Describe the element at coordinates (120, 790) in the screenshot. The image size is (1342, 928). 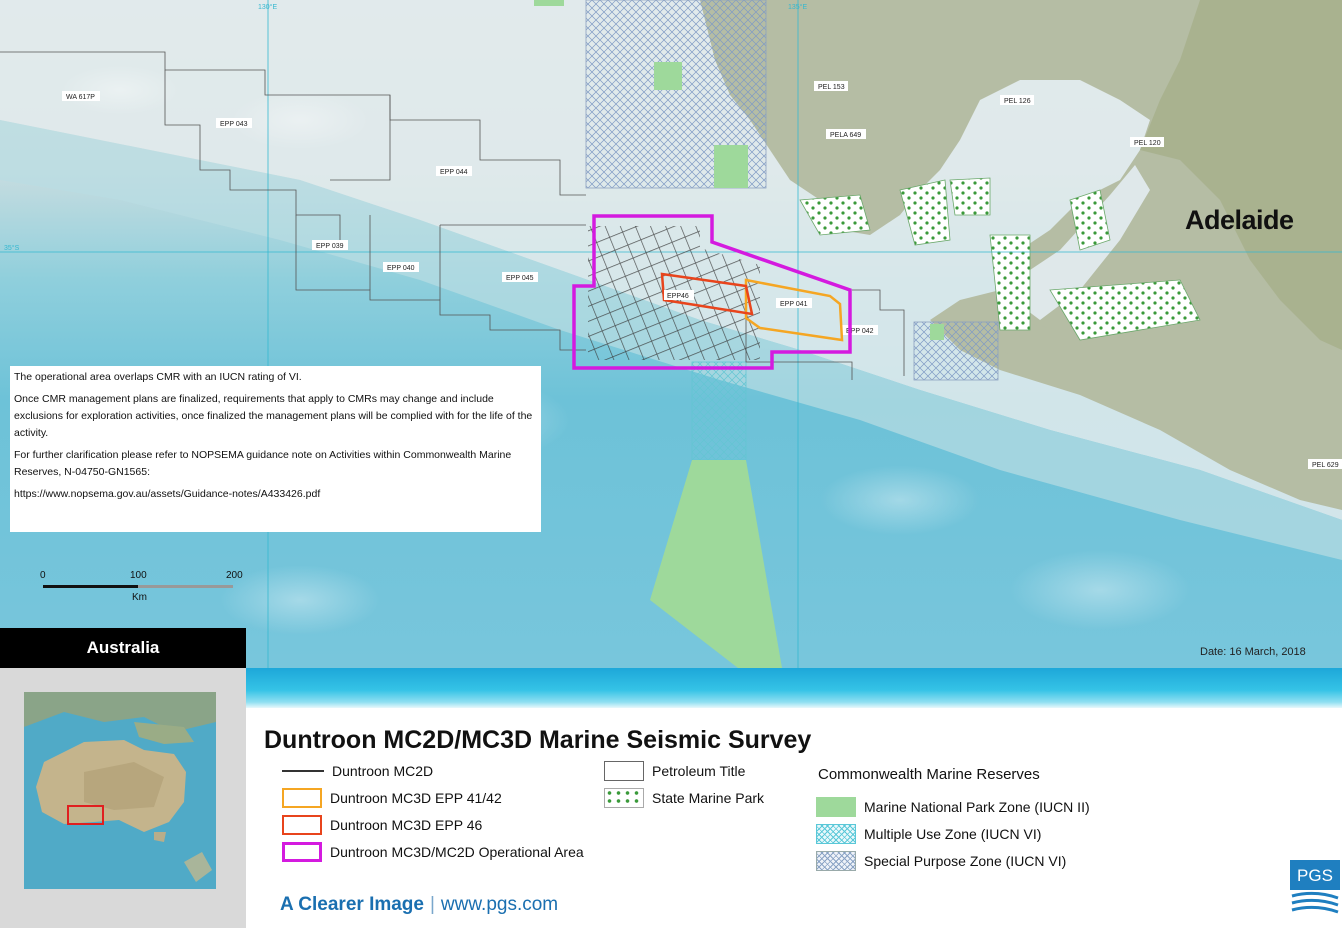
I see `australia-inset-map` at that location.